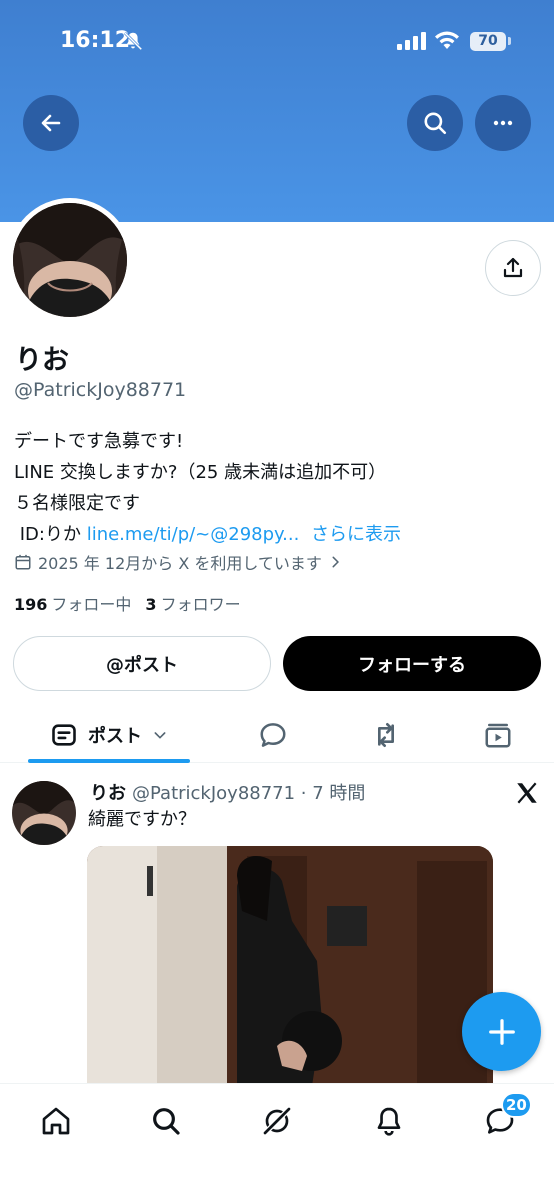 Image resolution: width=554 pixels, height=1200 pixels. I want to click on avatar-image, so click(70, 260).